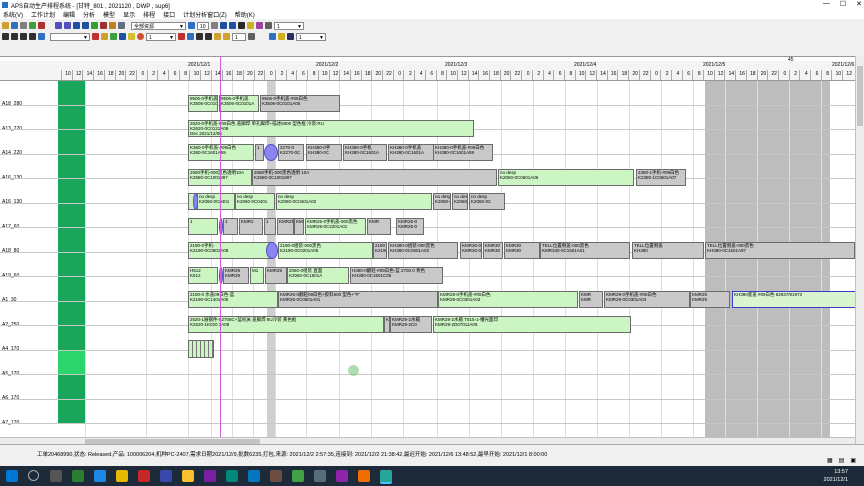 This screenshot has height=486, width=864. I want to click on task-bar: 2380-1手机-#09白色 K2380-1C0601A07, so click(661, 177).